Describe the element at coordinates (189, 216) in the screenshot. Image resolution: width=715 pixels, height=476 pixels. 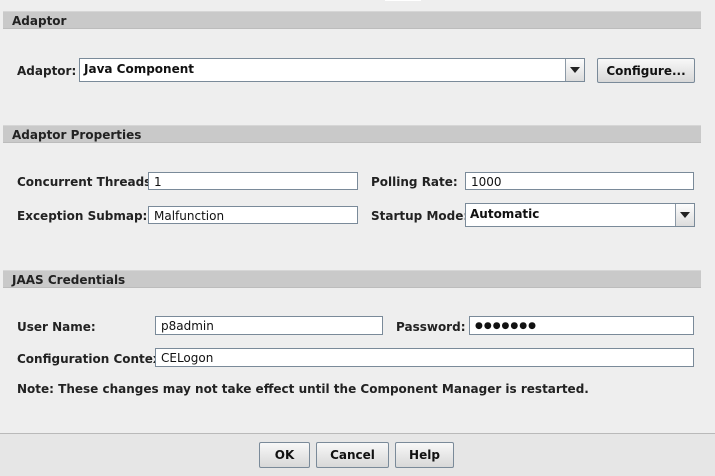
I see `exception-submap-value: Malfunction` at that location.